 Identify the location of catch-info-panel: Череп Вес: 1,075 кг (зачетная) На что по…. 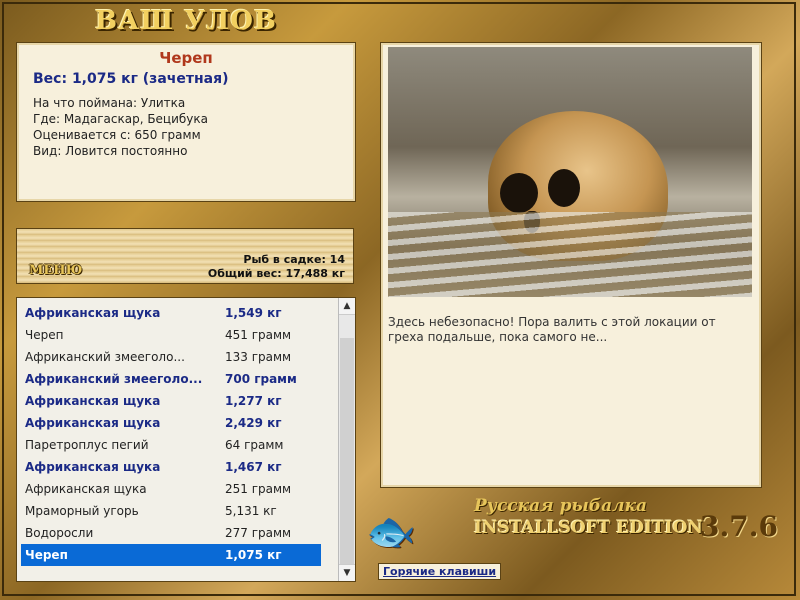
(186, 122).